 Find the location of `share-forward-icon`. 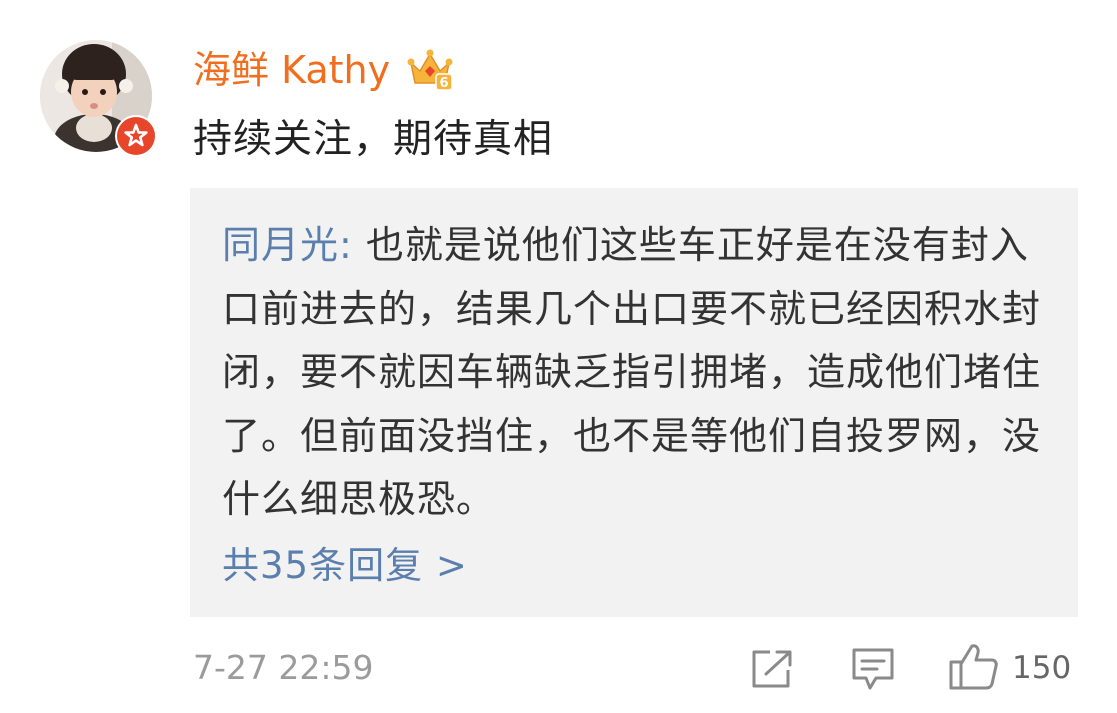

share-forward-icon is located at coordinates (772, 669).